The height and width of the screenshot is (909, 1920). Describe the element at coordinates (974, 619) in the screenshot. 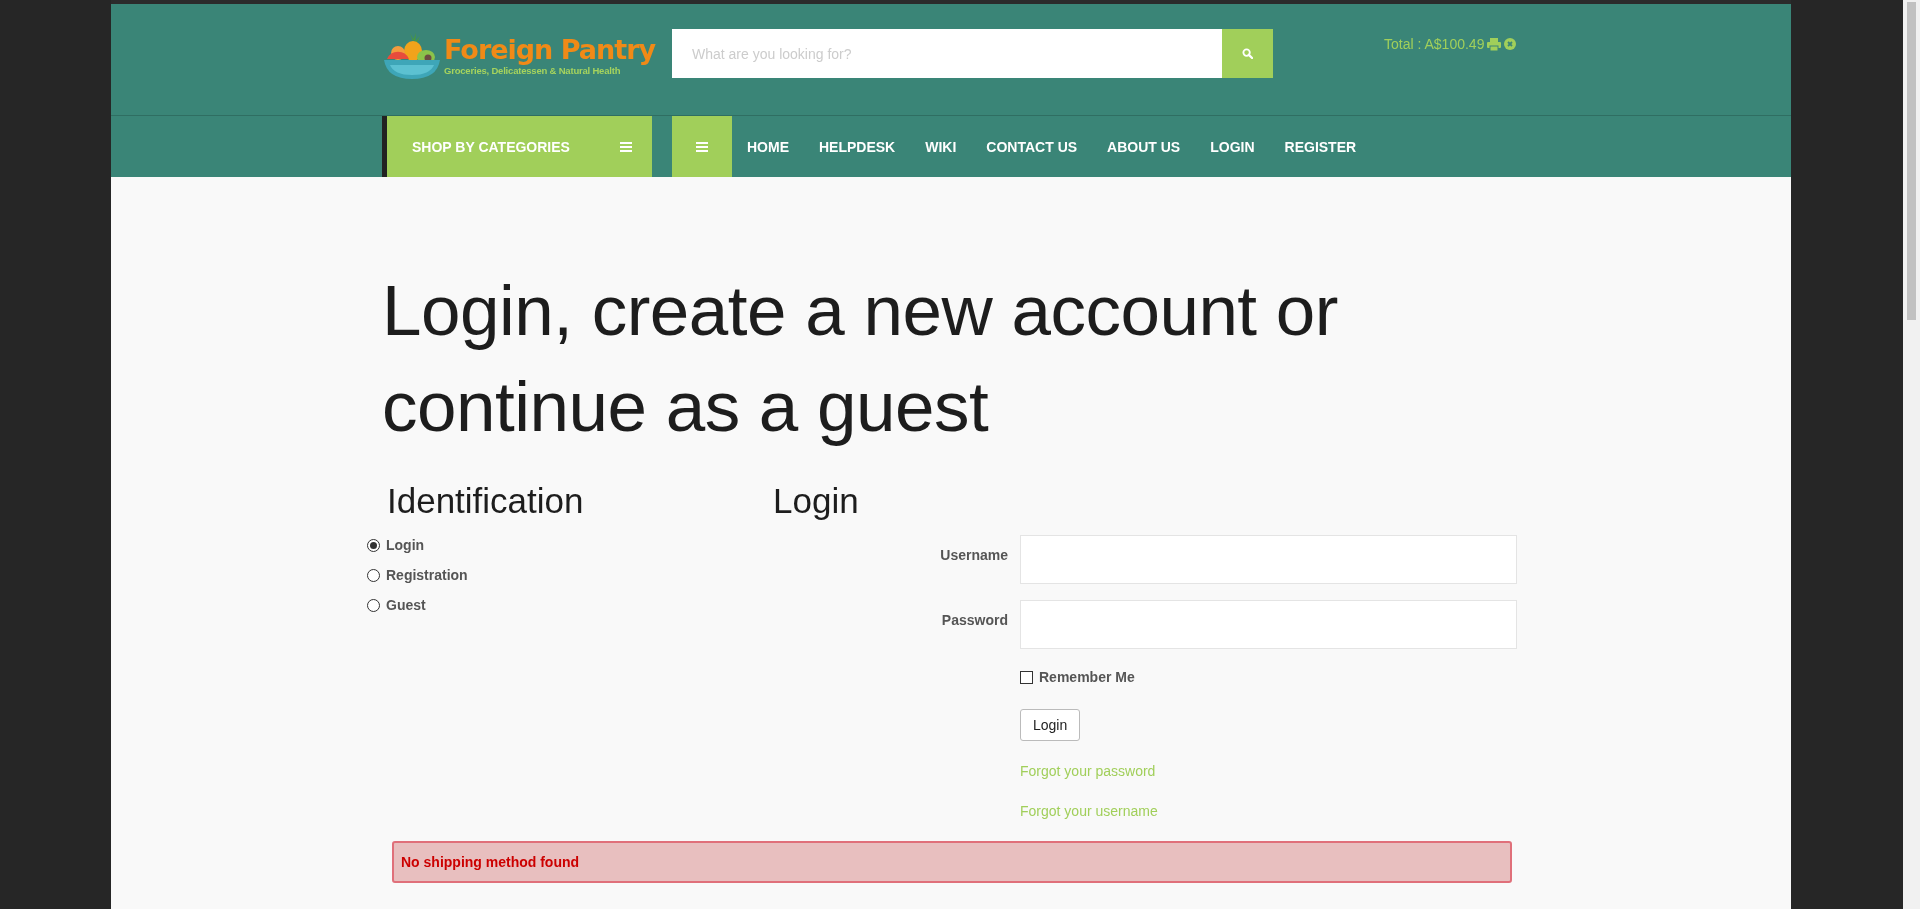

I see `field-label: Password` at that location.